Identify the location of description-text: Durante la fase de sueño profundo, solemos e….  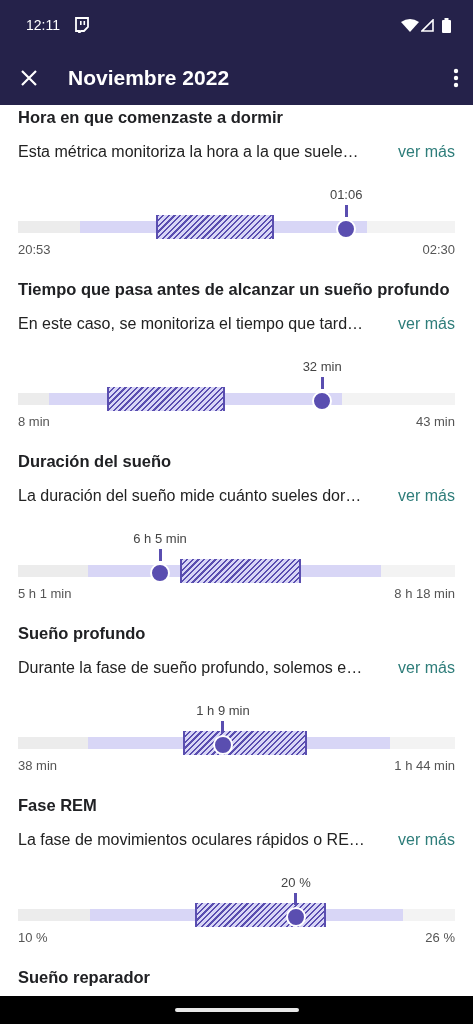
(190, 668).